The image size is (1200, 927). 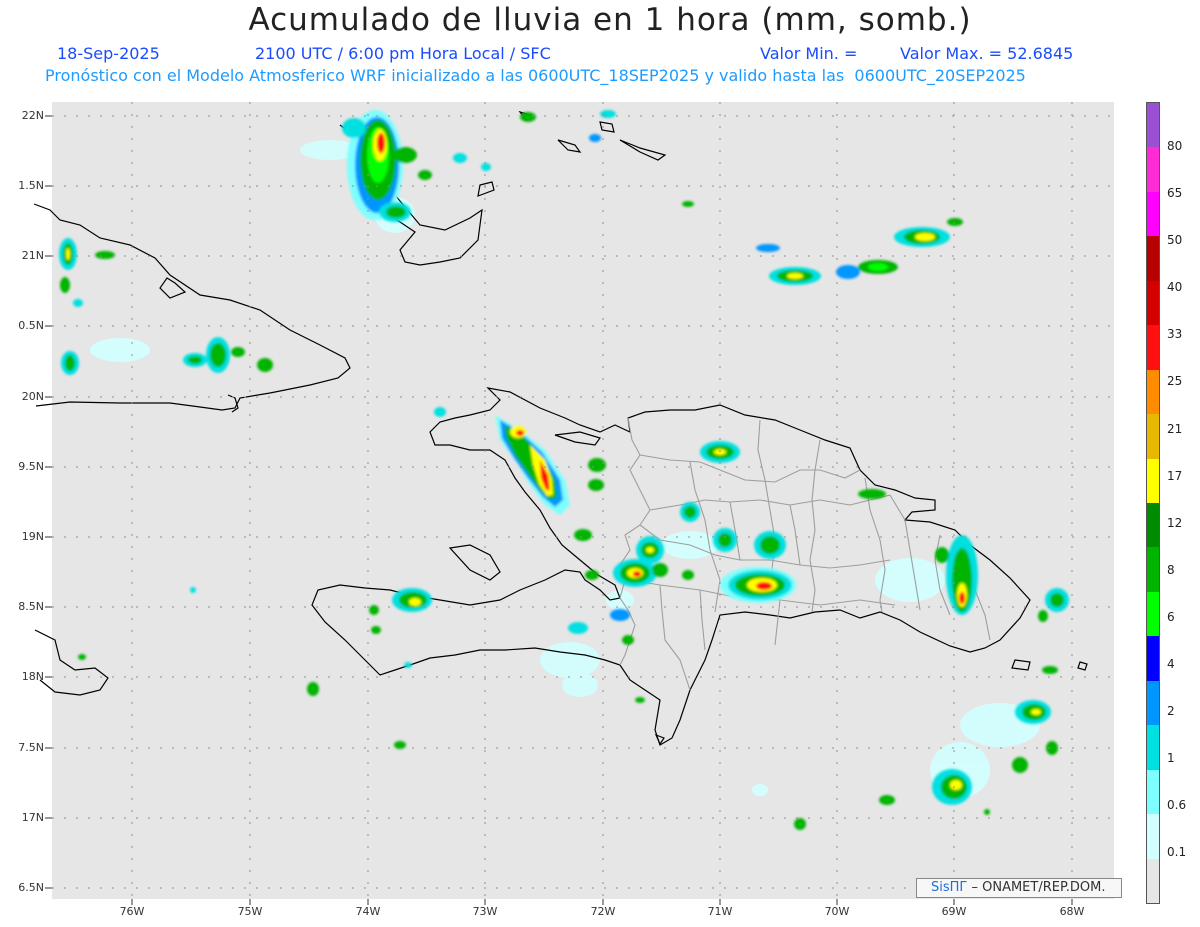 What do you see at coordinates (1175, 334) in the screenshot?
I see `colorbar-label: 33` at bounding box center [1175, 334].